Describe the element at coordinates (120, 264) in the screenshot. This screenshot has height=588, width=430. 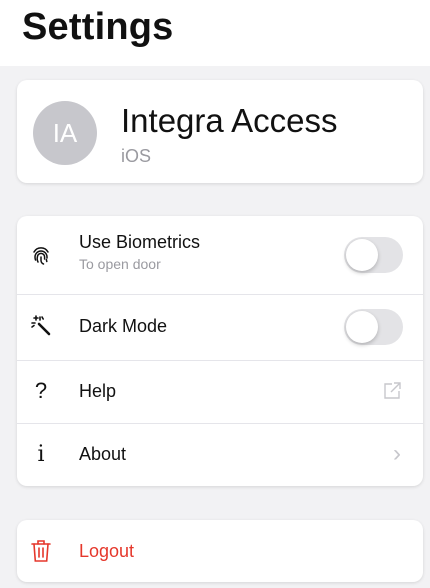
I see `biometrics-sublabel: To open door` at that location.